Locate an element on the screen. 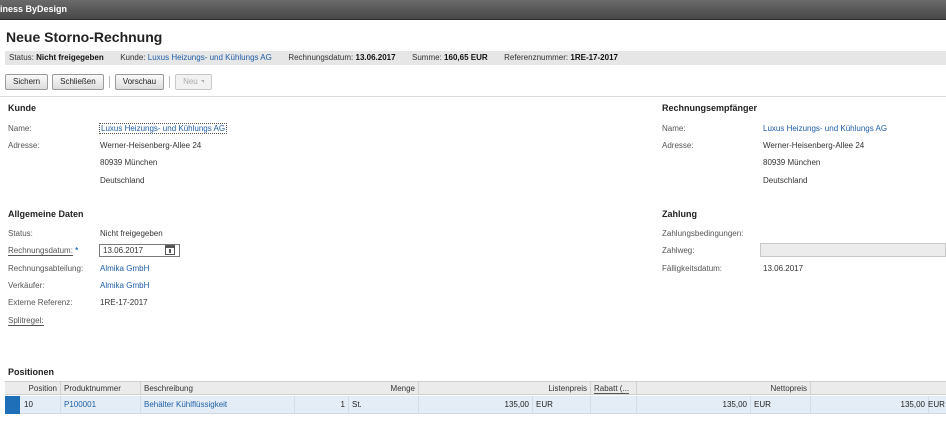 The width and height of the screenshot is (946, 426). cell-gesamt: 135,00 is located at coordinates (870, 404).